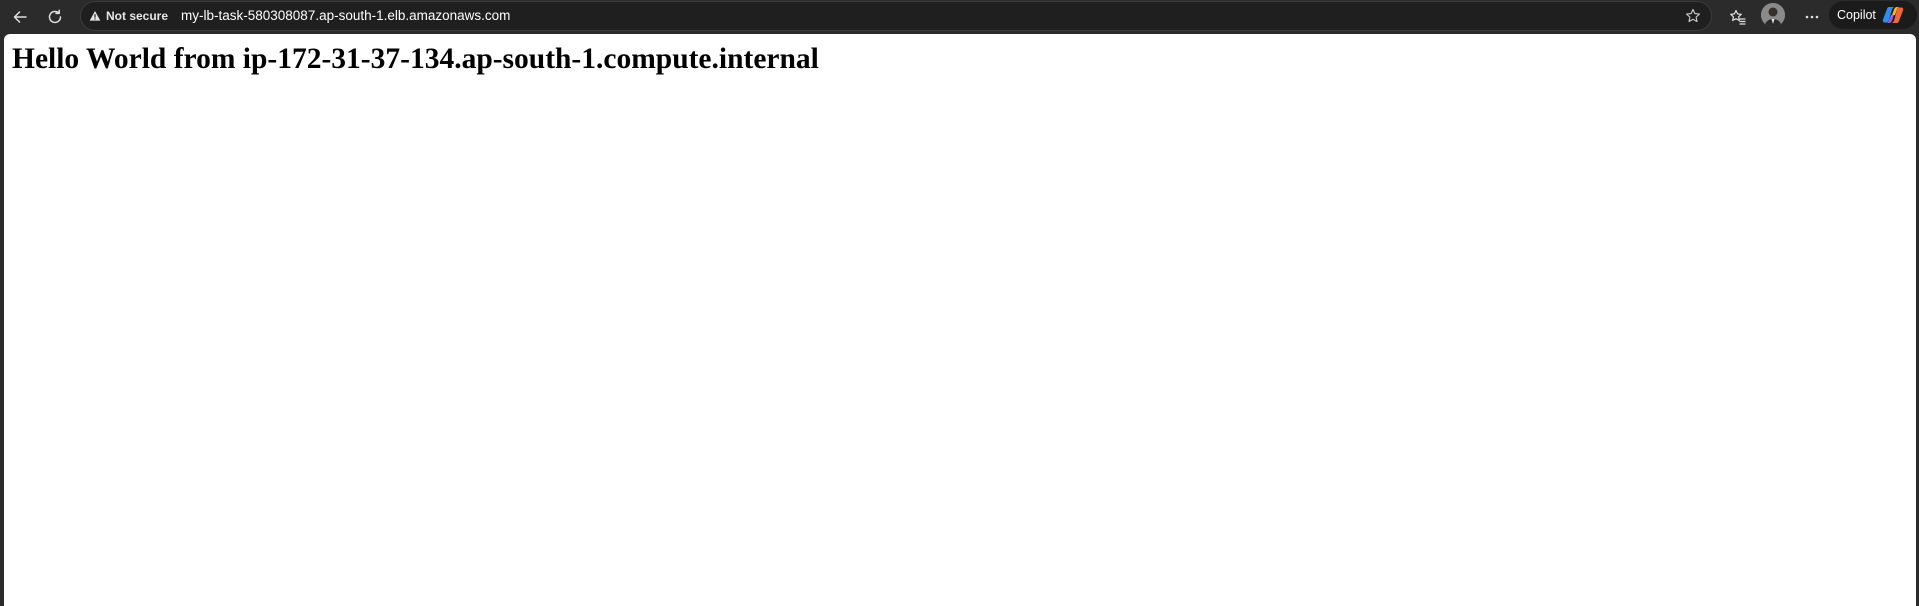 The image size is (1919, 606). Describe the element at coordinates (95, 16) in the screenshot. I see `warning-triangle-icon` at that location.